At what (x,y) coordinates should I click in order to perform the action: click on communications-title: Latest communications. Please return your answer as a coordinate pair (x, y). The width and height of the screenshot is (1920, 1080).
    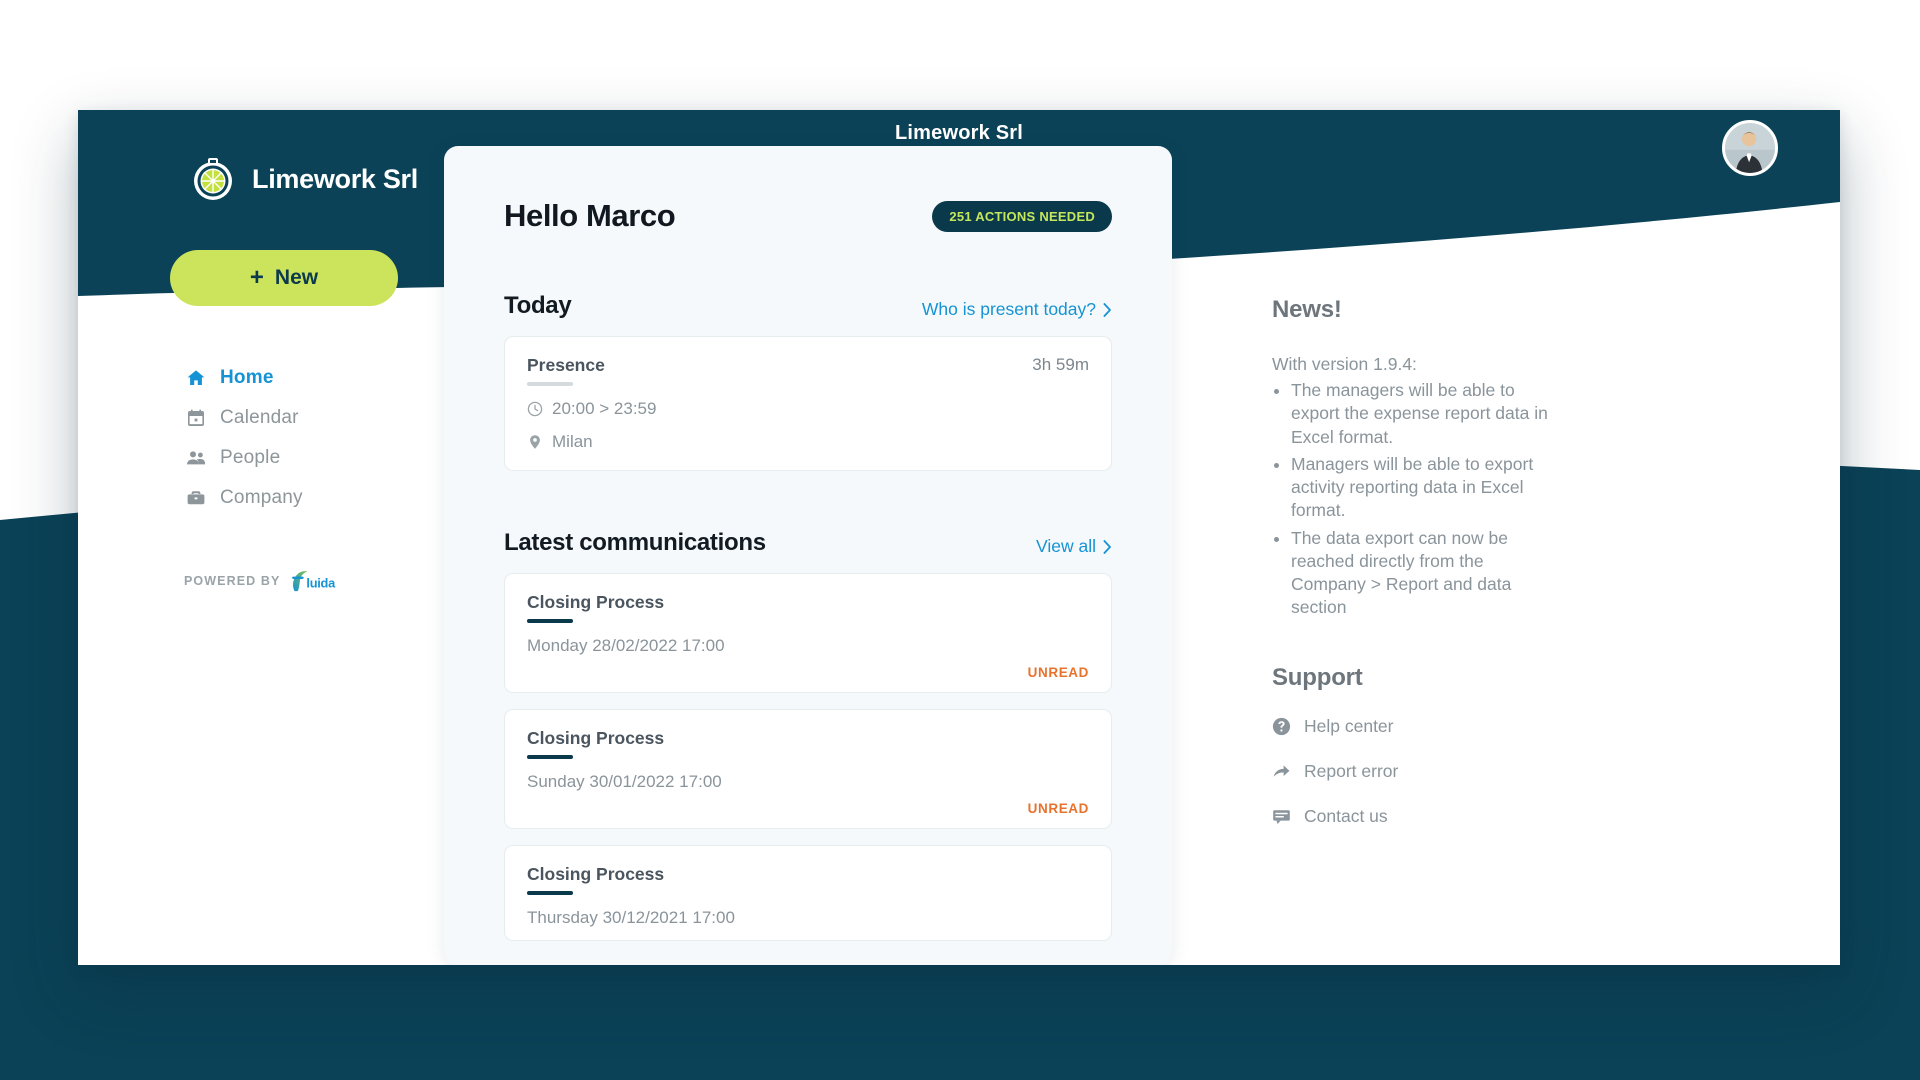
    Looking at the image, I should click on (635, 542).